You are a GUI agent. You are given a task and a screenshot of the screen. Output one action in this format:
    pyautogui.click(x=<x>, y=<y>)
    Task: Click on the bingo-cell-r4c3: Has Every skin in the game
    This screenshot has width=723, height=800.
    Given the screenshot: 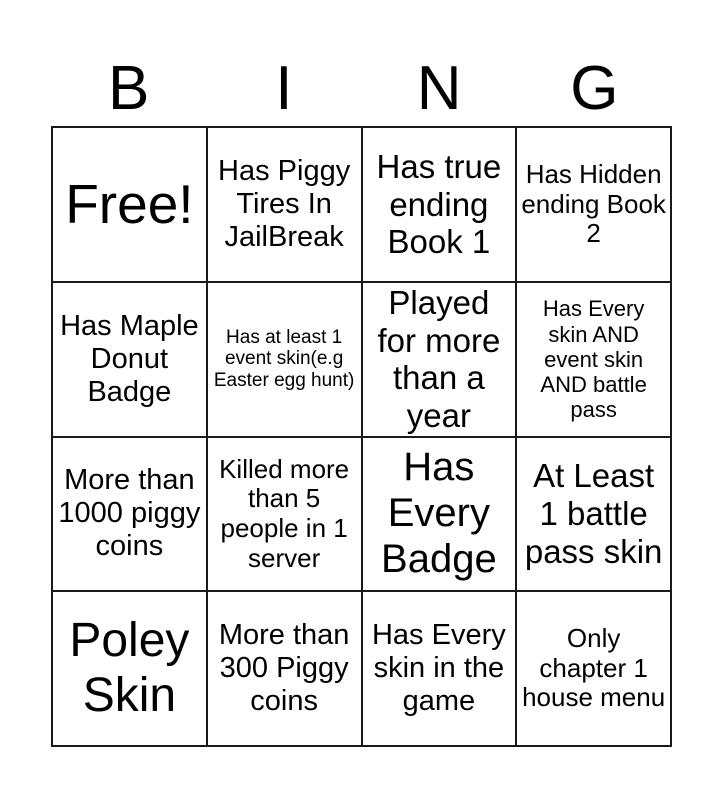 What is the action you would take?
    pyautogui.click(x=440, y=669)
    